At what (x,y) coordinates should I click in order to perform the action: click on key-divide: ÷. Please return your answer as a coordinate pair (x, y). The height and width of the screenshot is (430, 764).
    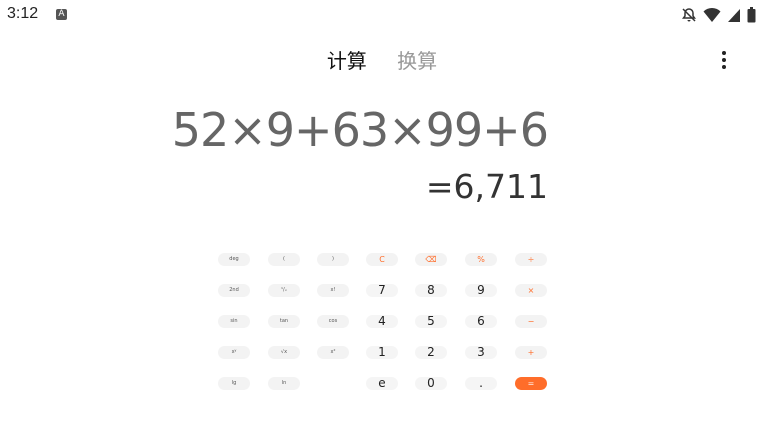
    Looking at the image, I should click on (531, 259).